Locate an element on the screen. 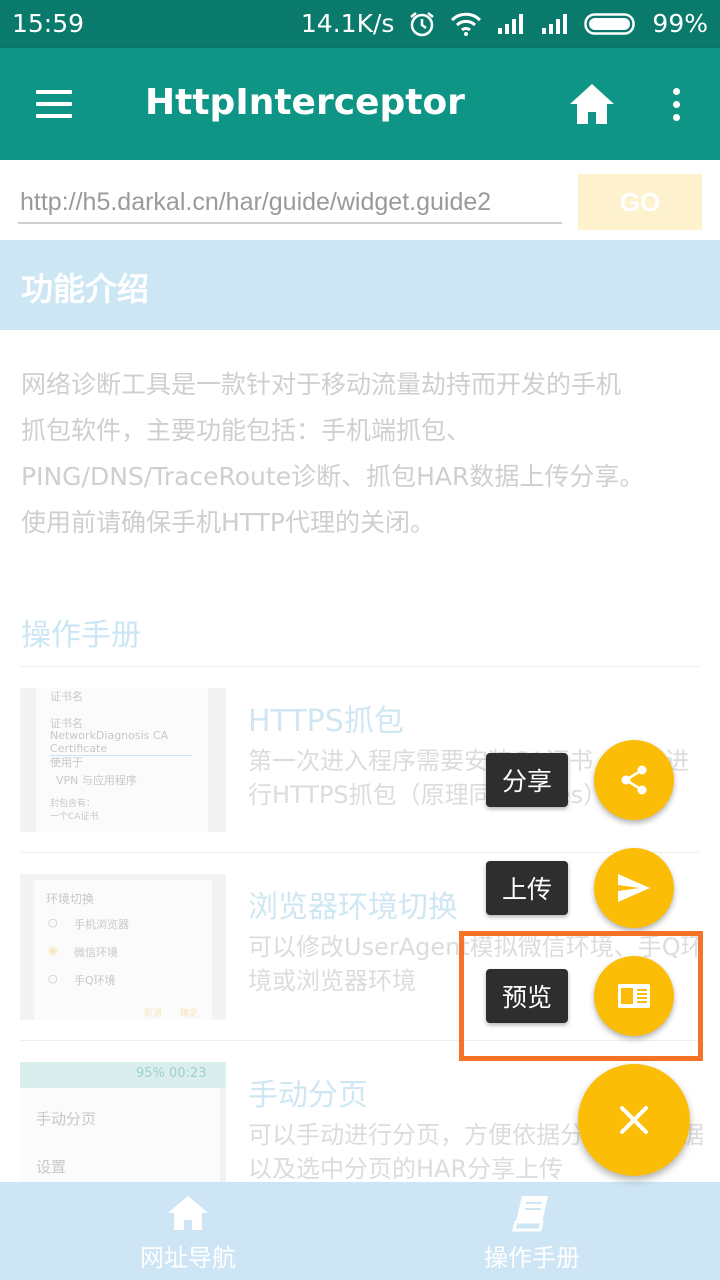 The image size is (720, 1280). app-title: HttpInterceptor is located at coordinates (305, 102).